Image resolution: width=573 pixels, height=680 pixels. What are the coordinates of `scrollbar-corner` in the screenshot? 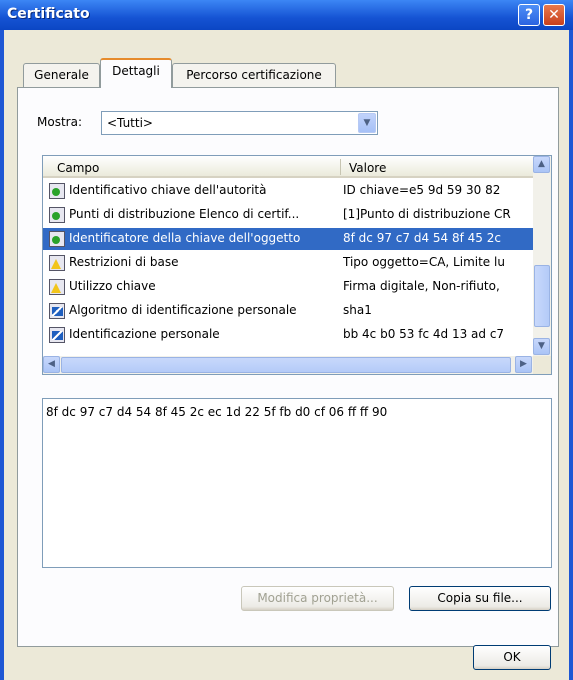 It's located at (542, 365).